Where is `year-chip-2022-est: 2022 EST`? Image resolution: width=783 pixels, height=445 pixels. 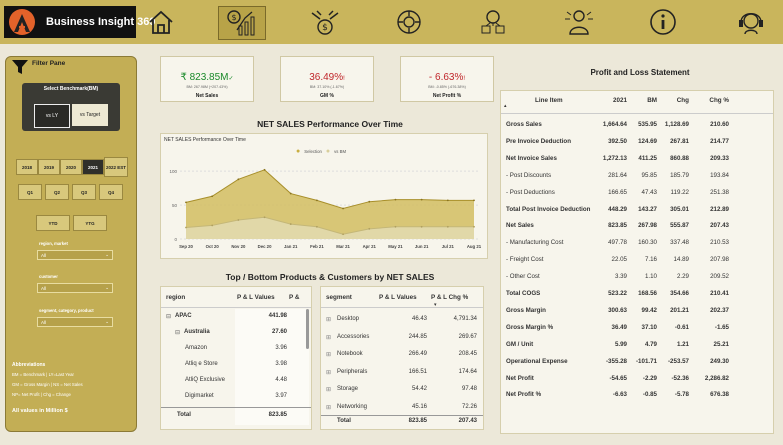
year-chip-2022-est: 2022 EST is located at coordinates (116, 167).